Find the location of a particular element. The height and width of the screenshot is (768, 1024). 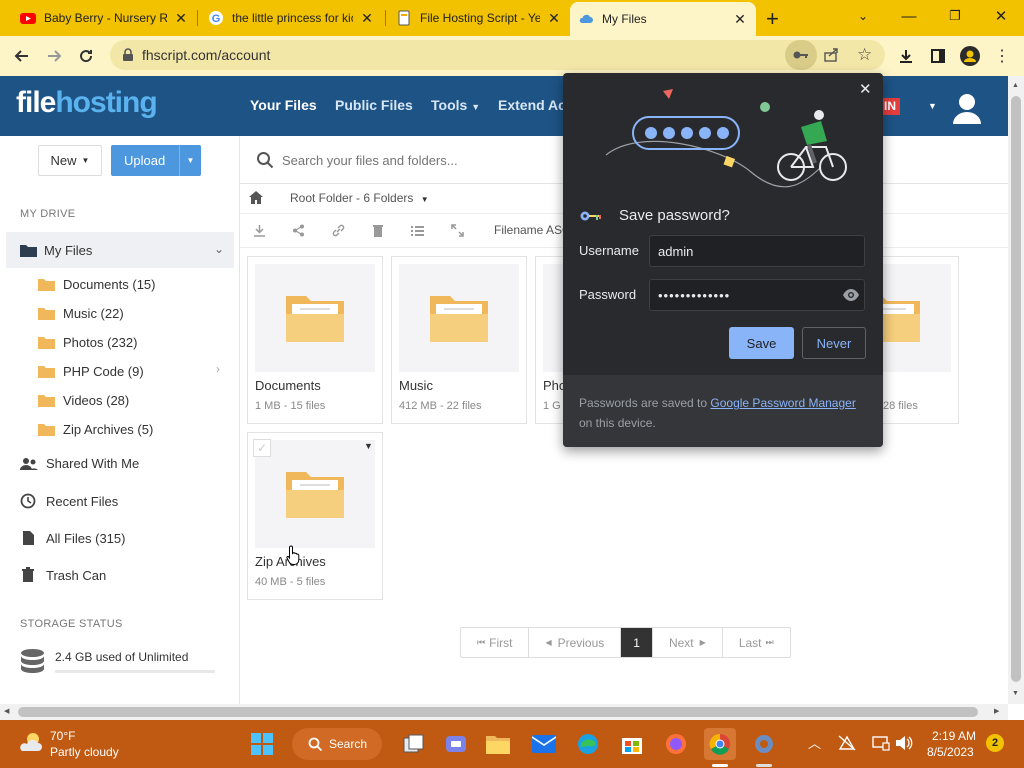

window-close-icon: ✕ is located at coordinates (1001, 16).